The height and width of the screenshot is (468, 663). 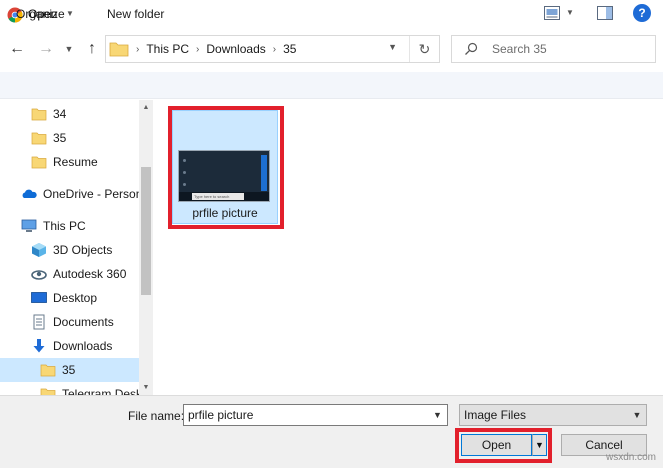 What do you see at coordinates (64, 226) in the screenshot?
I see `sidebar-item-label: This PC` at bounding box center [64, 226].